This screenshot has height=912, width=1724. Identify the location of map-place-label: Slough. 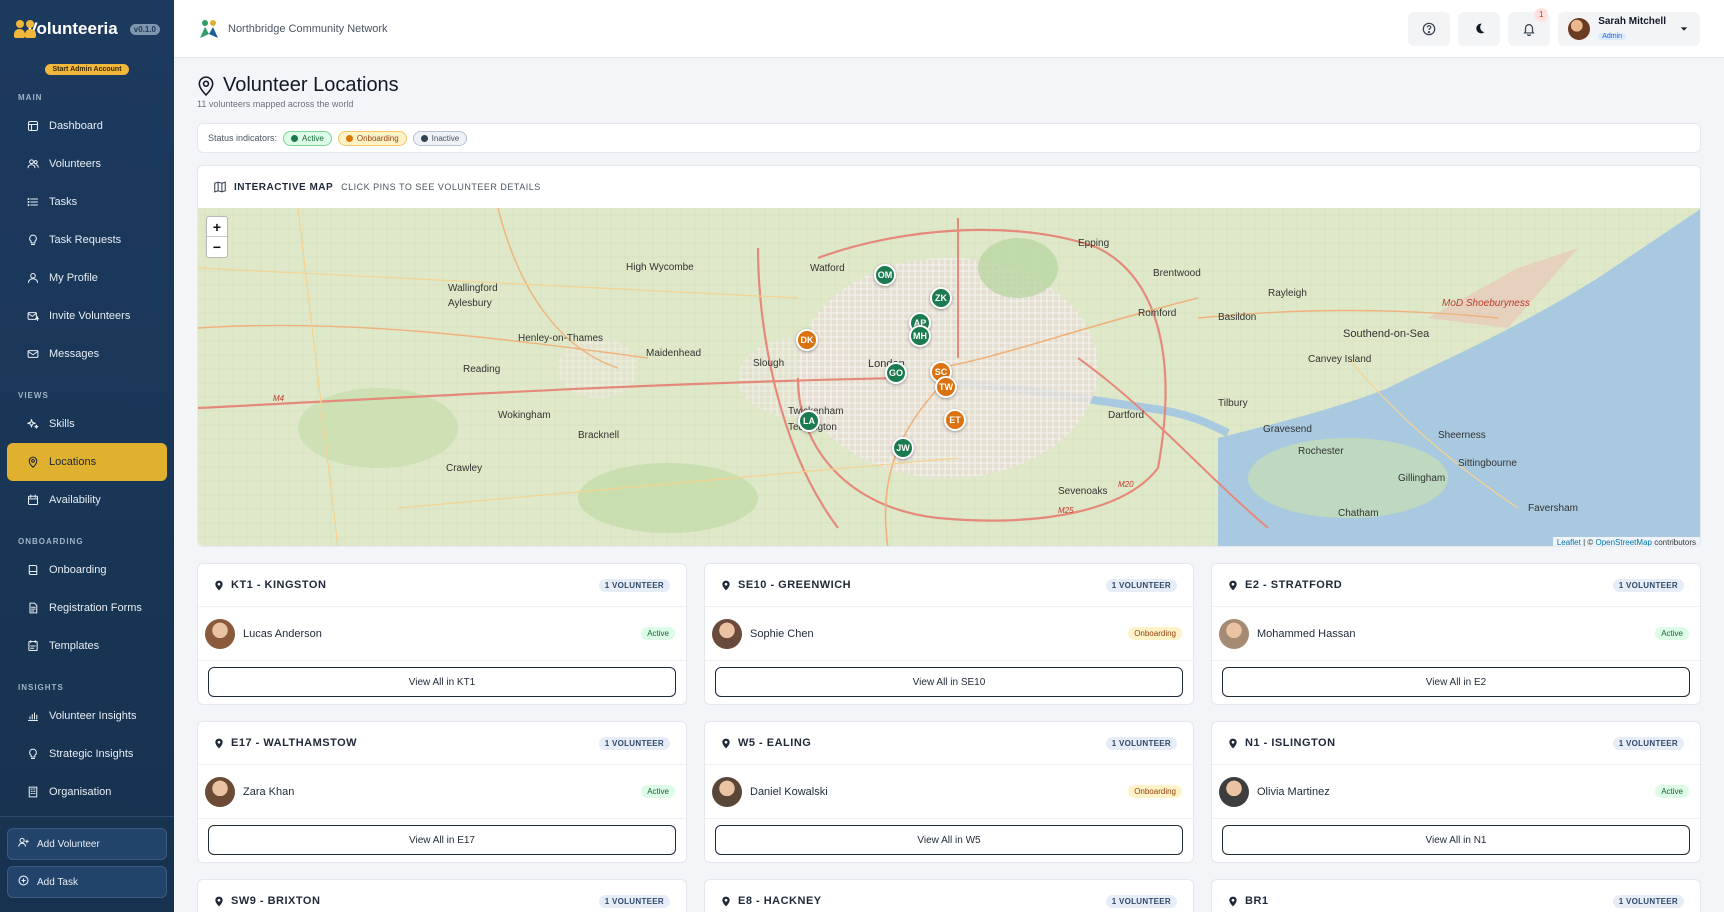
(769, 363).